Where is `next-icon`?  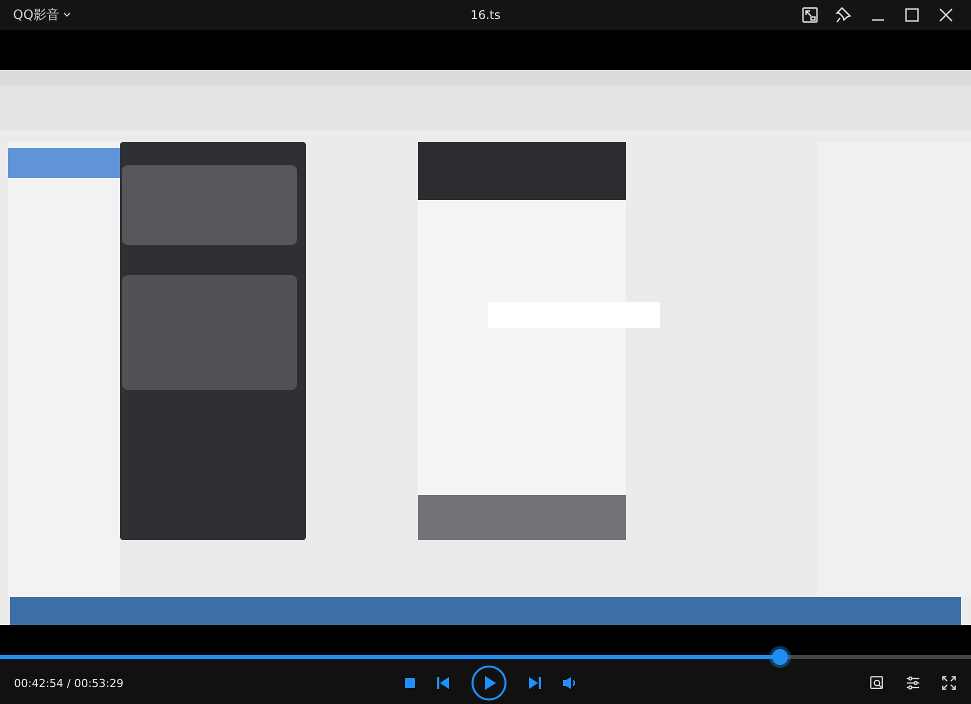
next-icon is located at coordinates (535, 683).